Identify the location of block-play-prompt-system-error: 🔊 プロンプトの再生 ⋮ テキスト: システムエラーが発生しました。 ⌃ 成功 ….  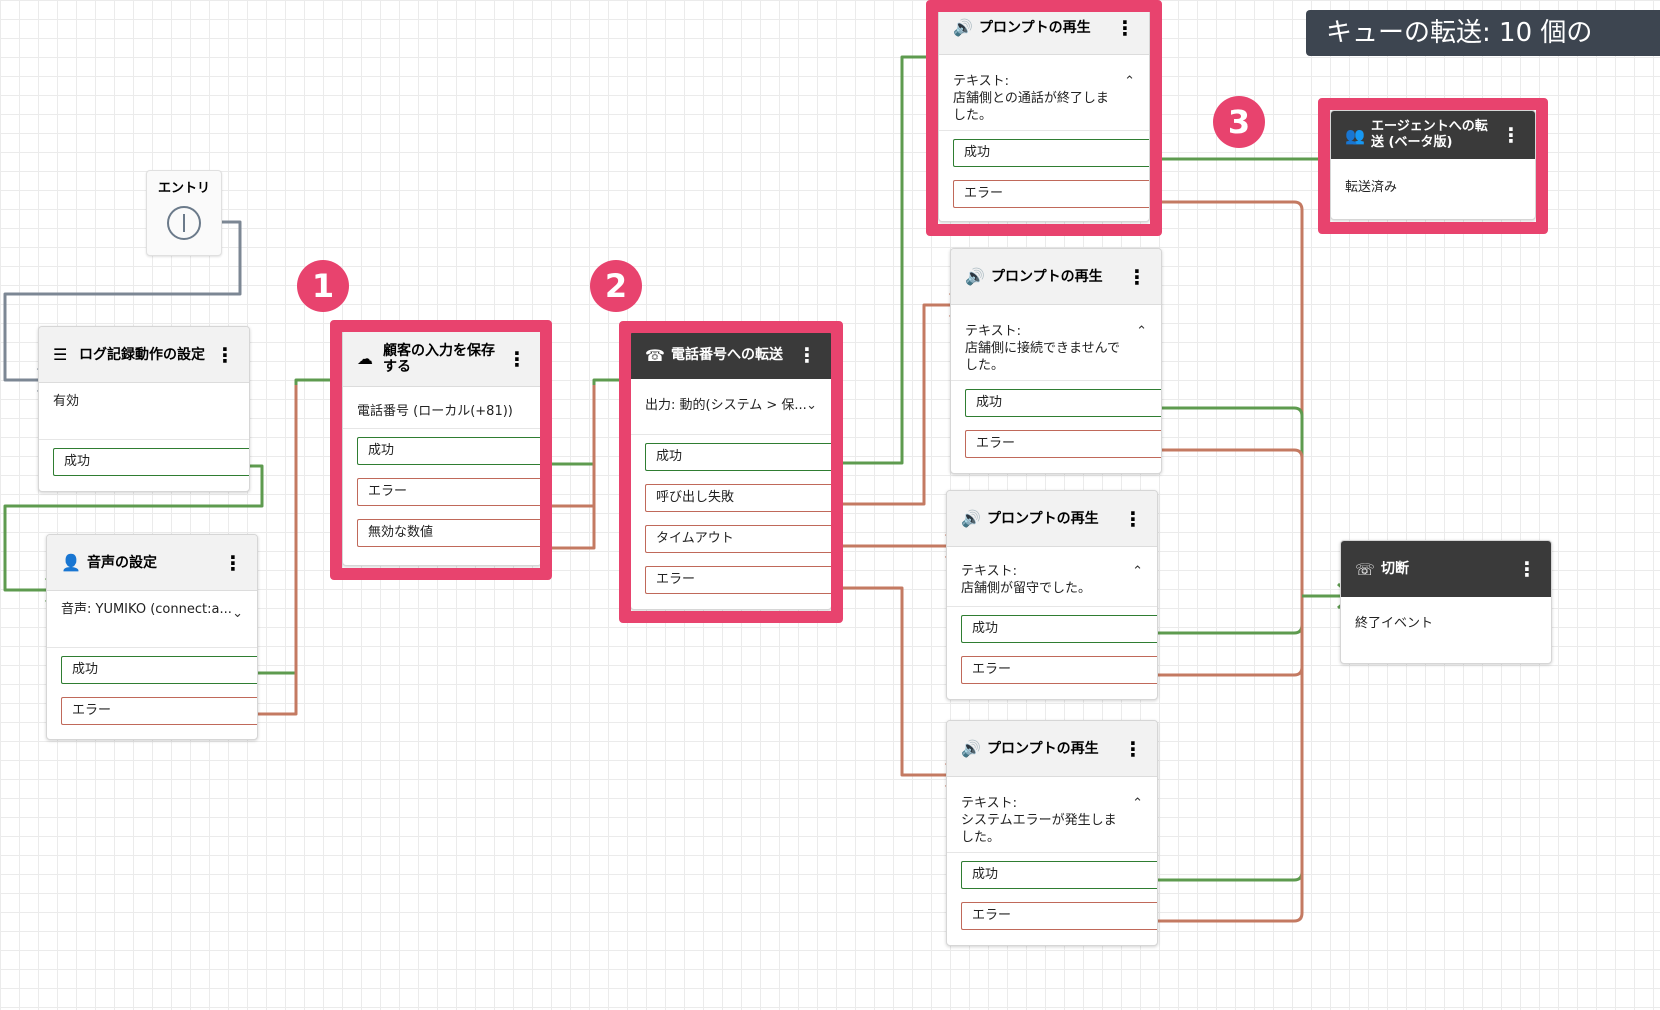
(1052, 833).